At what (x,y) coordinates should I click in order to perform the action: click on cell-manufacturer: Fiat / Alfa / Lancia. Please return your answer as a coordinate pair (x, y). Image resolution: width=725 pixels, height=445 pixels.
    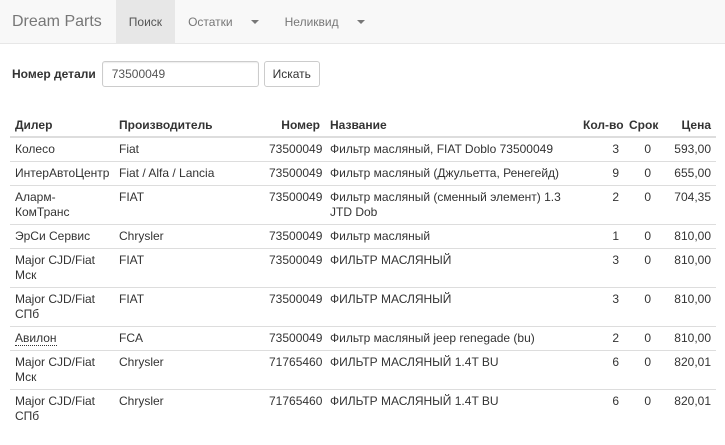
    Looking at the image, I should click on (189, 173).